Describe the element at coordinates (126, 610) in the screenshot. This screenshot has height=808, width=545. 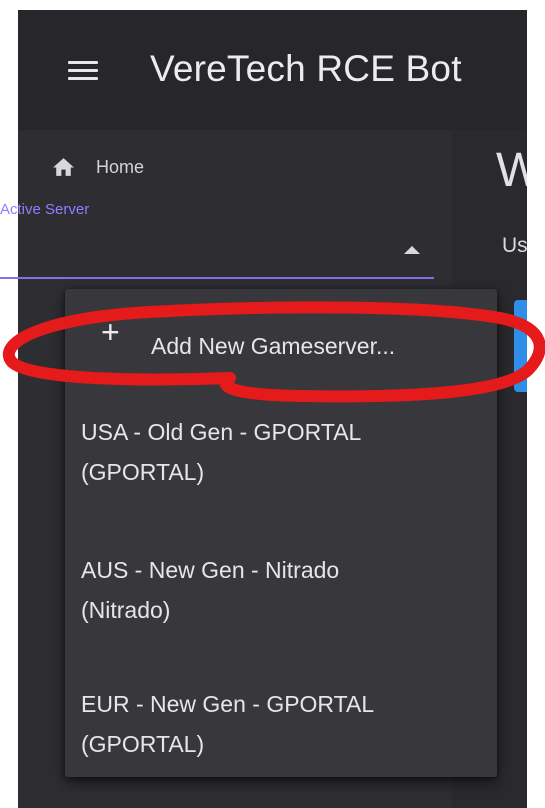
I see `option-label-line-2: (Nitrado)` at that location.